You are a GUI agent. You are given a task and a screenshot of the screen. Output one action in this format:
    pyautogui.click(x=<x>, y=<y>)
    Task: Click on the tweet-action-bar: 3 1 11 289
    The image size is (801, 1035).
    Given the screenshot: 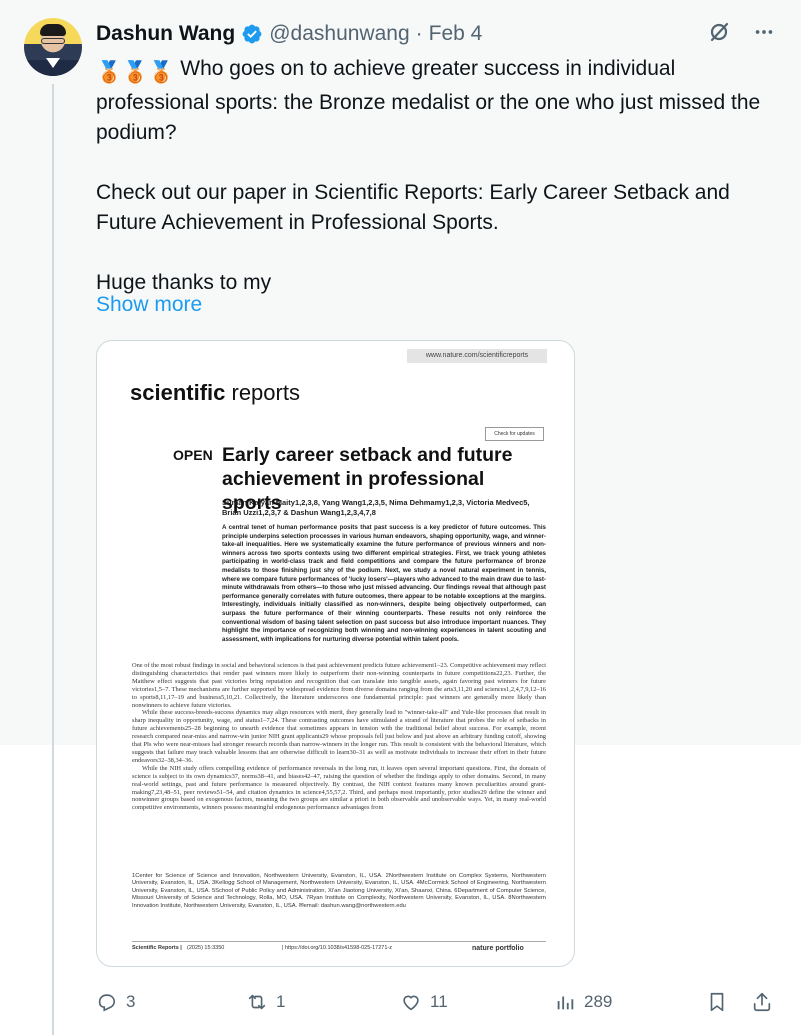 What is the action you would take?
    pyautogui.click(x=438, y=1002)
    